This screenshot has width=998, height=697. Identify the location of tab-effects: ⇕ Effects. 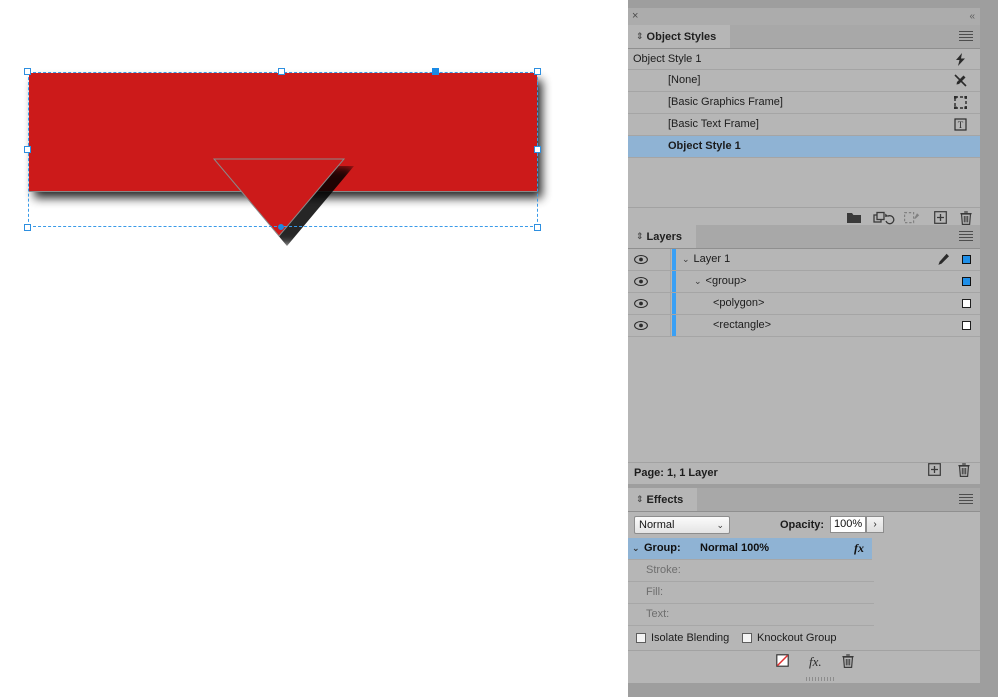
(663, 499).